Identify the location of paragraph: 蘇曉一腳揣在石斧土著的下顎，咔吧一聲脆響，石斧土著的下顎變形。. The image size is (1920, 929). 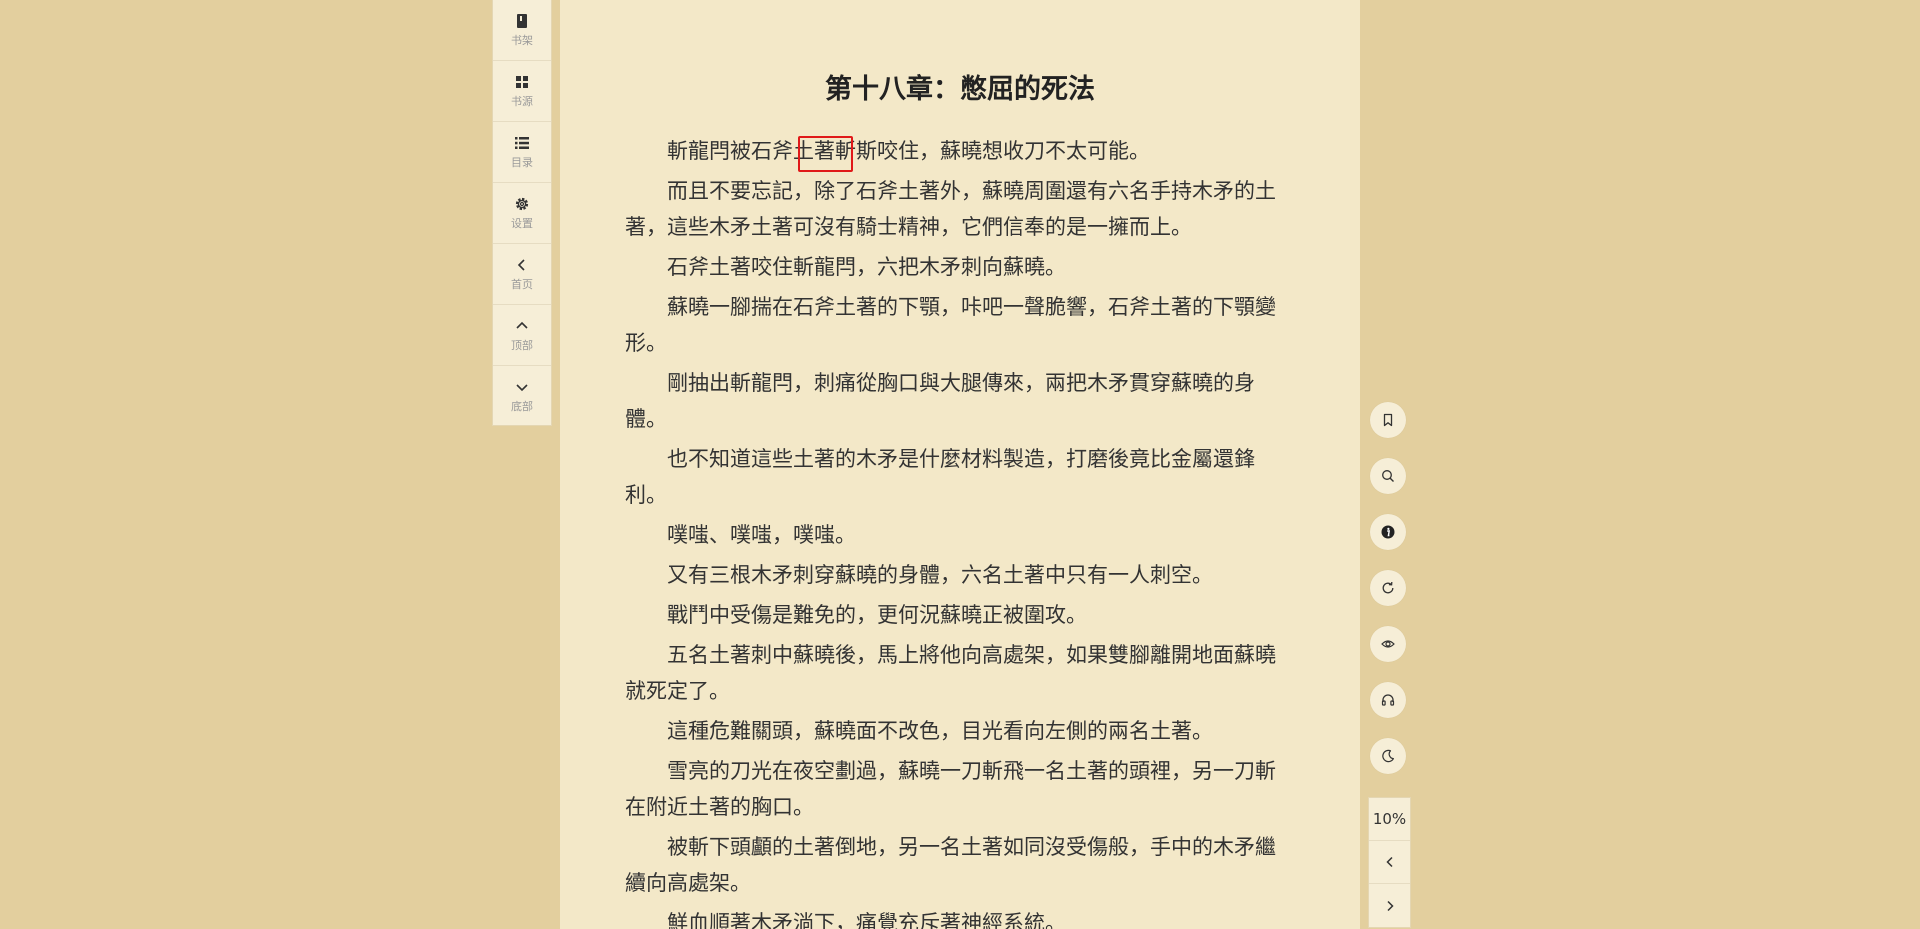
(950, 325).